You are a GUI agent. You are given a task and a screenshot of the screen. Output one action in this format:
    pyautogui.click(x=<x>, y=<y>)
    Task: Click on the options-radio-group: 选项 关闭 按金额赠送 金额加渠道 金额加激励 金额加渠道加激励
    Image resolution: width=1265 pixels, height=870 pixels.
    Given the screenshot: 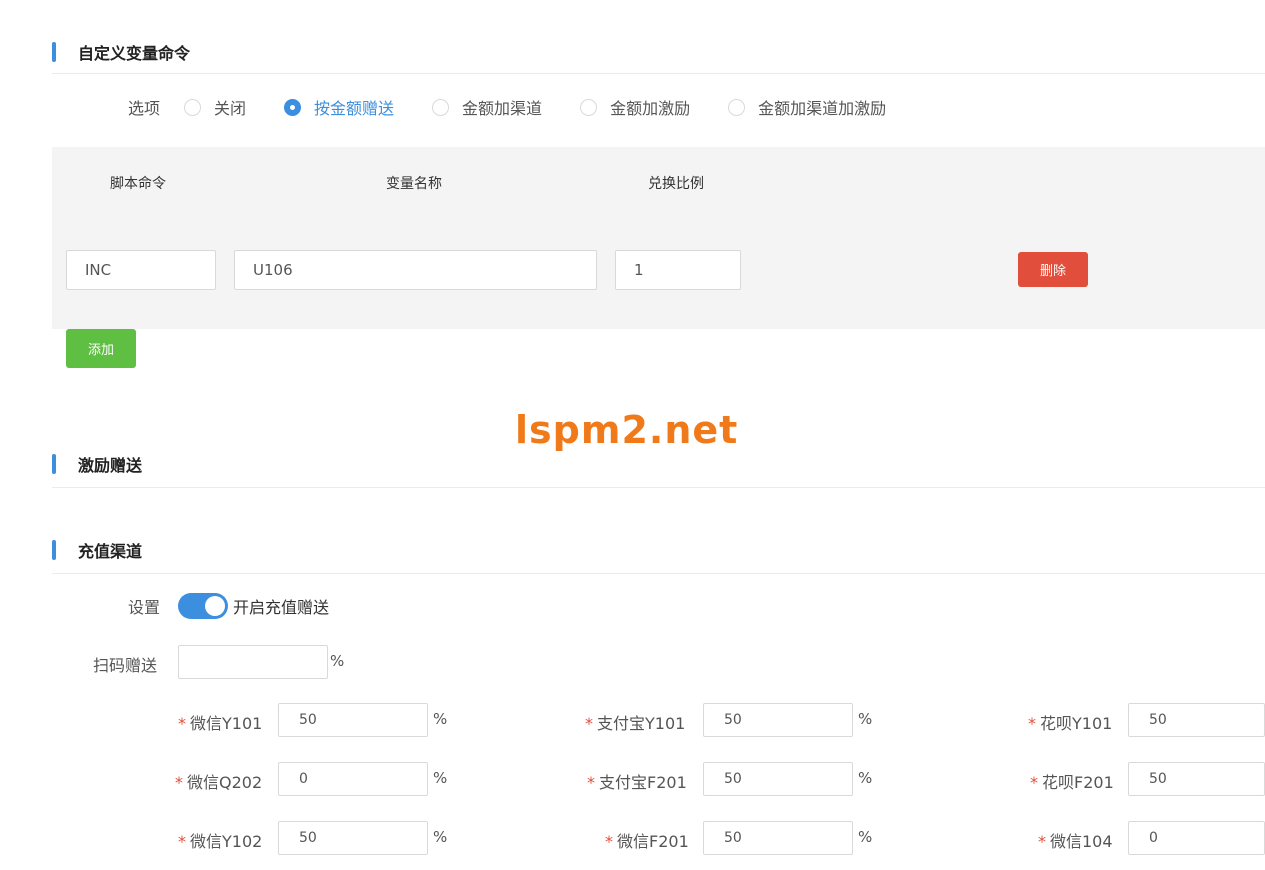 What is the action you would take?
    pyautogui.click(x=526, y=107)
    